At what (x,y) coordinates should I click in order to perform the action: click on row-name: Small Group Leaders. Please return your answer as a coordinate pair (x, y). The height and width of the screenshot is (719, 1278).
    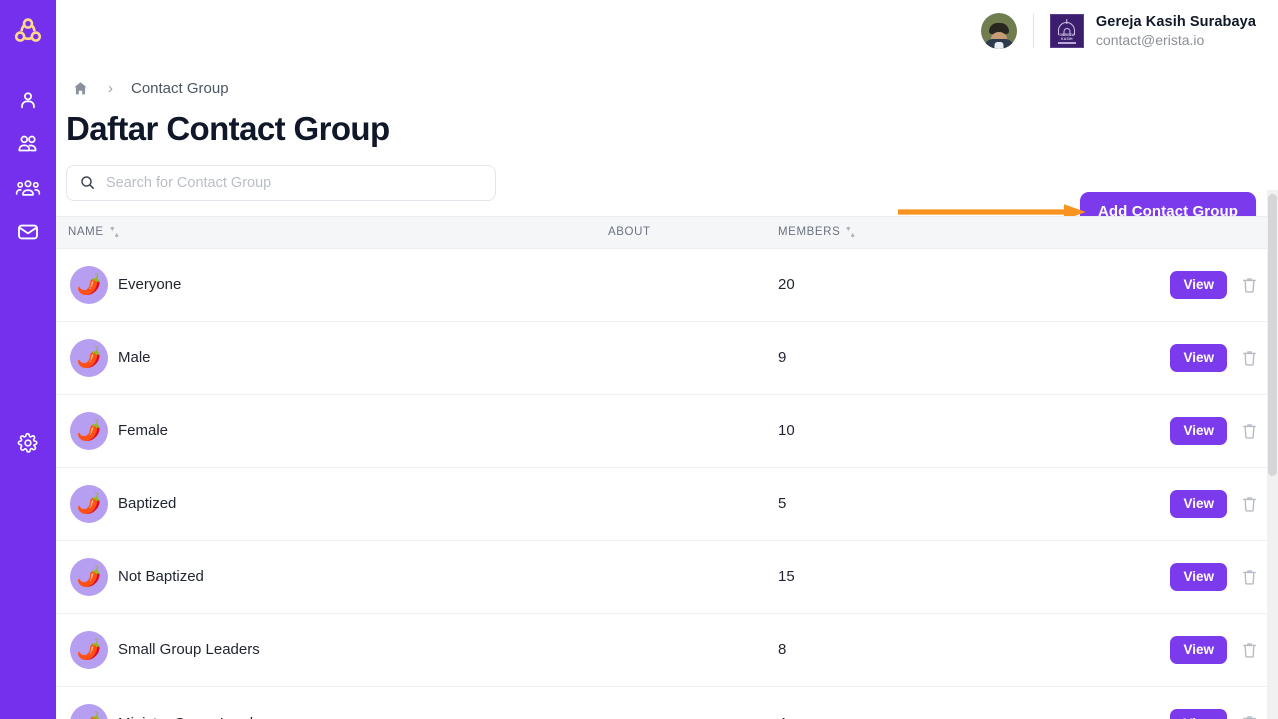
    Looking at the image, I should click on (189, 650).